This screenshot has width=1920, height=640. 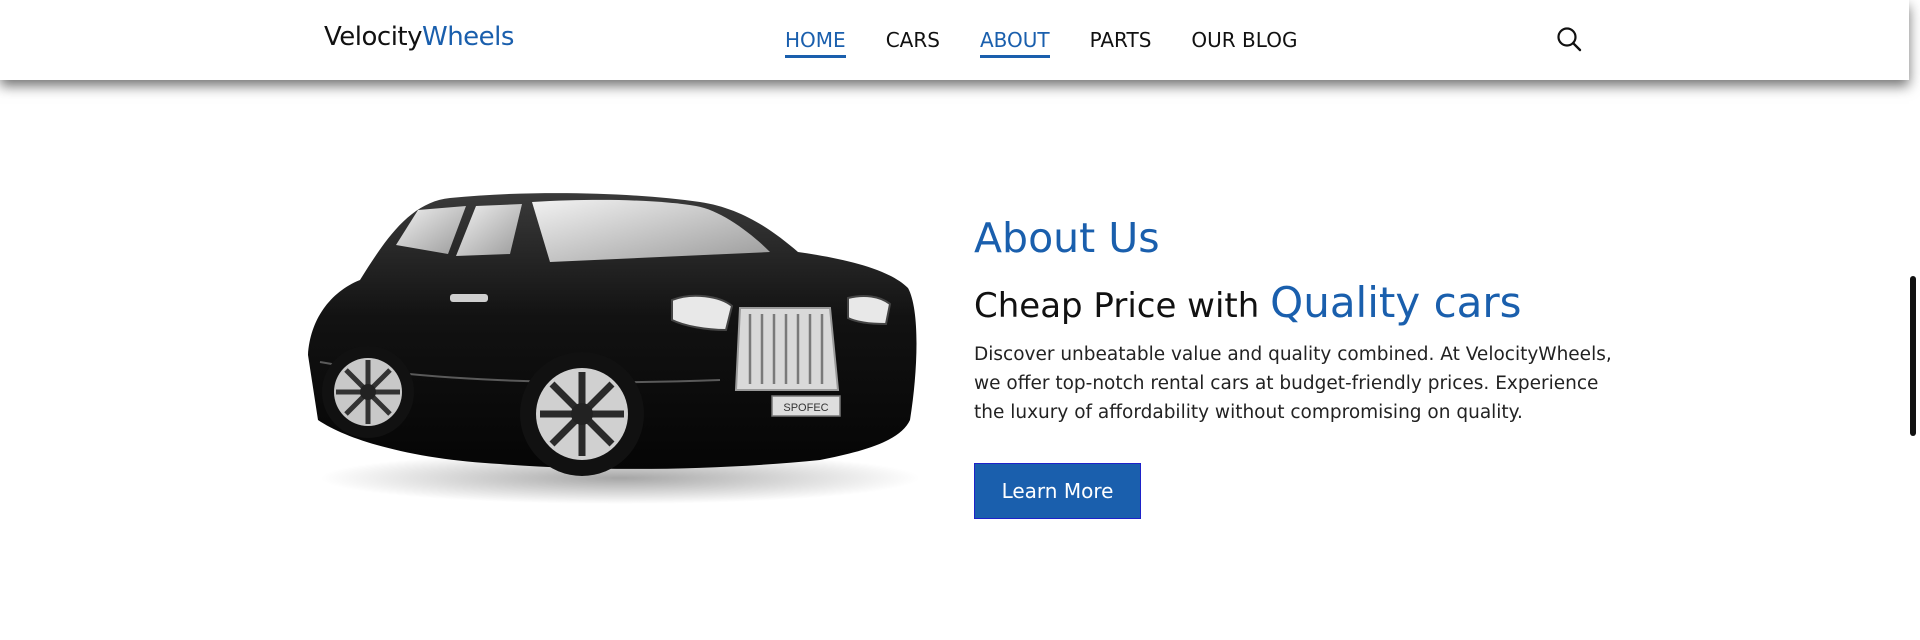 What do you see at coordinates (373, 37) in the screenshot?
I see `brand-name-primary: Velocity` at bounding box center [373, 37].